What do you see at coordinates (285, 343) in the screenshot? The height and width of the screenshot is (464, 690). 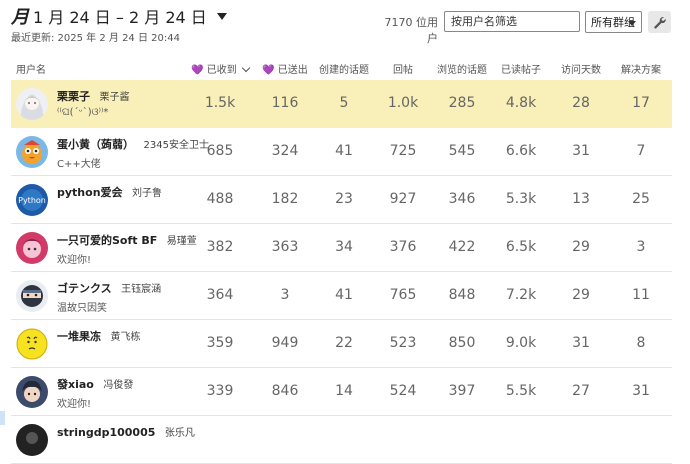 I see `cell-sent: 949` at bounding box center [285, 343].